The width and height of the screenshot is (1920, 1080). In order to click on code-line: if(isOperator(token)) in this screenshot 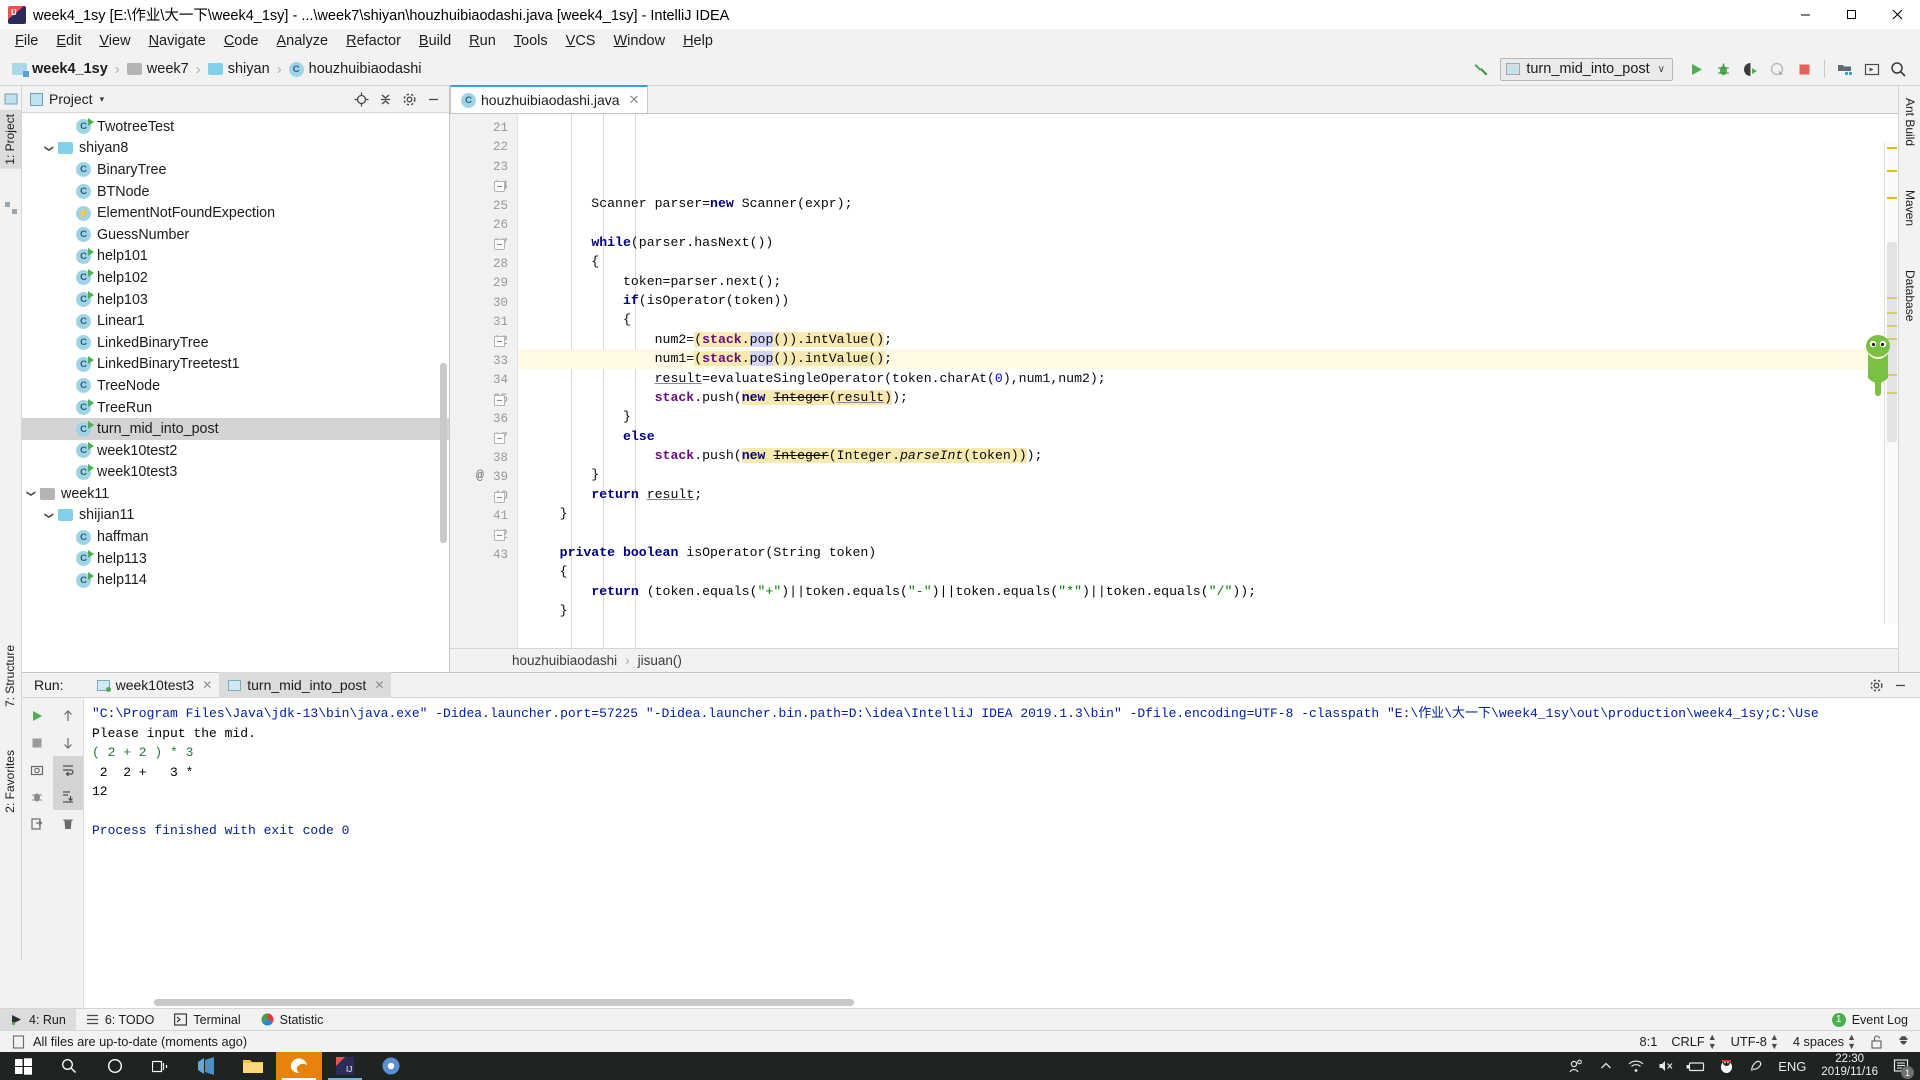, I will do `click(1208, 300)`.